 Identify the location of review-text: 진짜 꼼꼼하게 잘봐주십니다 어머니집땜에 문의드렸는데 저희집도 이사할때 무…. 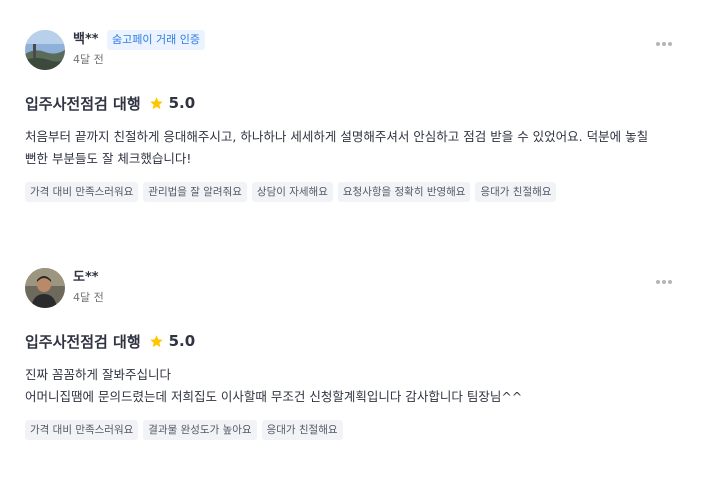
(274, 385).